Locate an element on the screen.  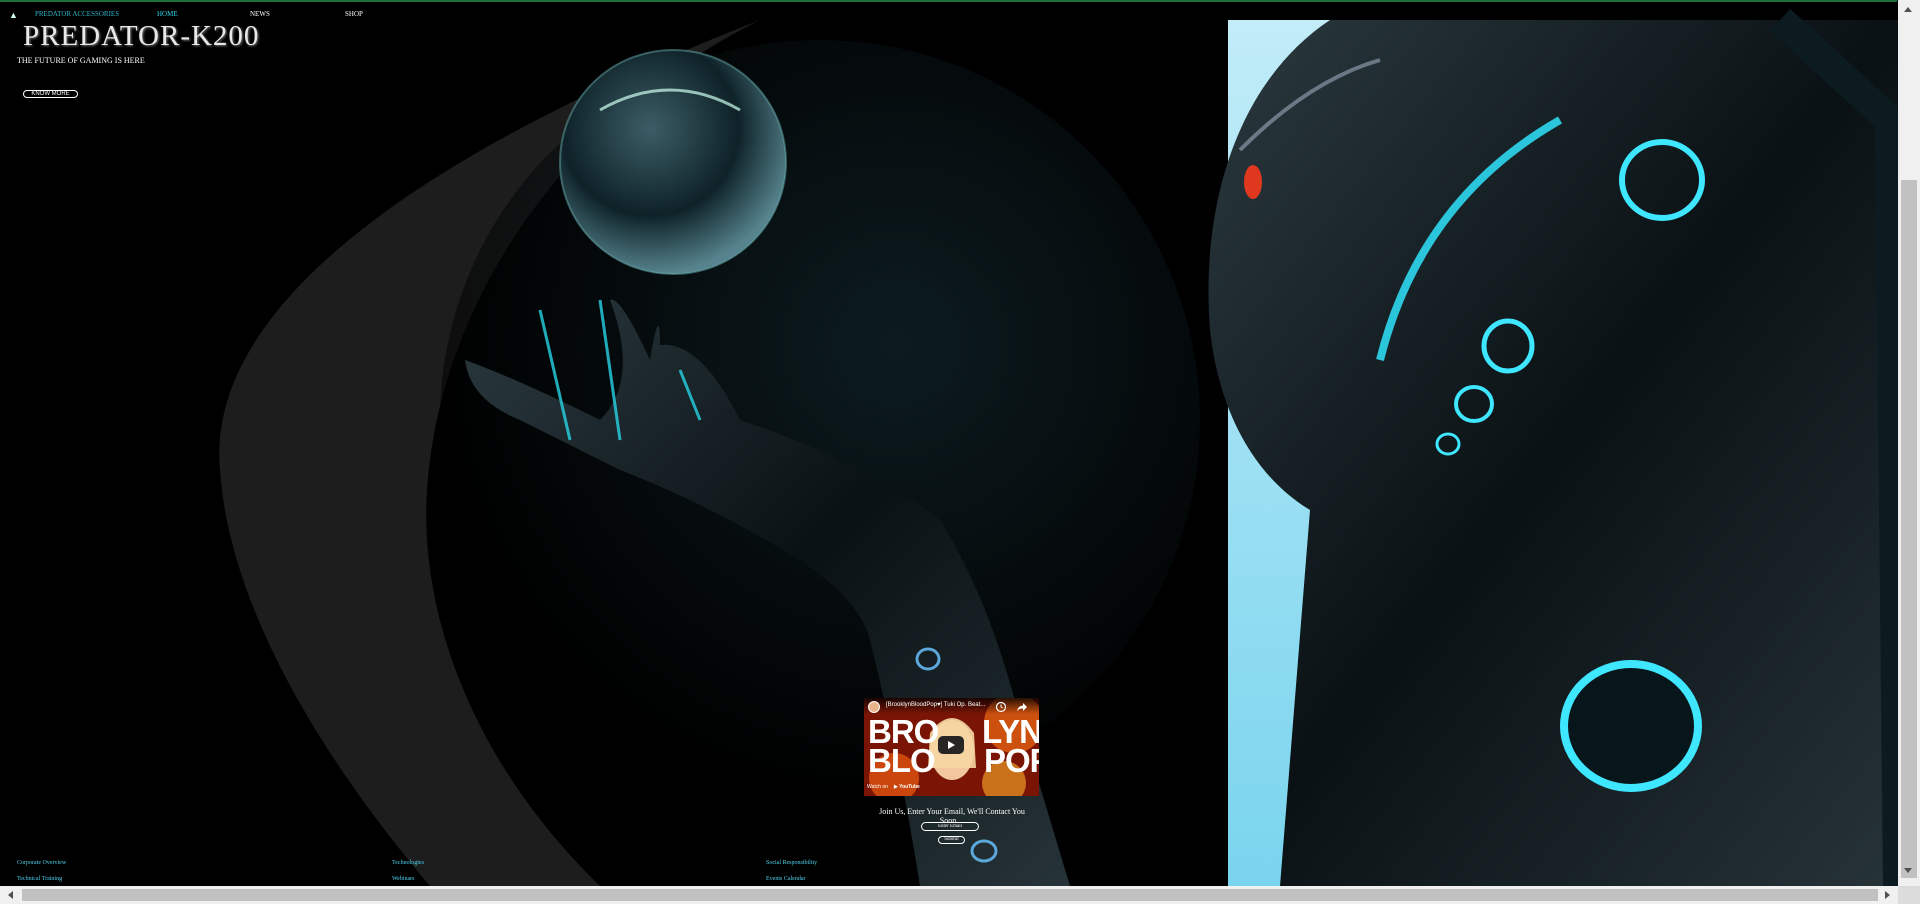
vertical-scrollbar is located at coordinates (1909, 443).